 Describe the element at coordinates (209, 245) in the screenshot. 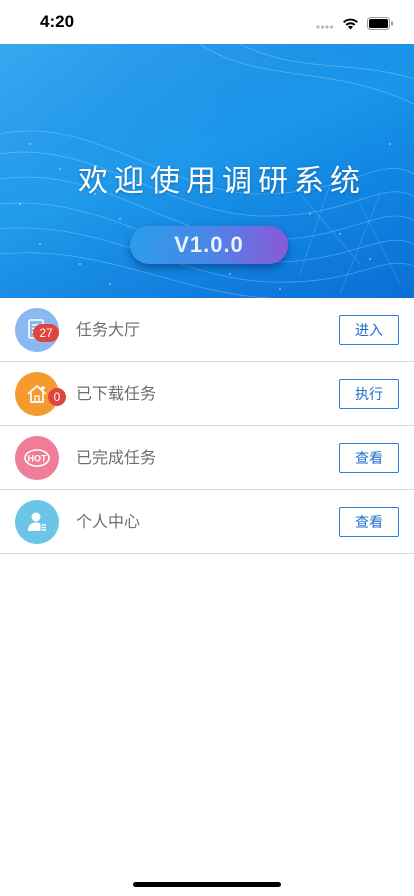

I see `version-badge: V1.0.0` at that location.